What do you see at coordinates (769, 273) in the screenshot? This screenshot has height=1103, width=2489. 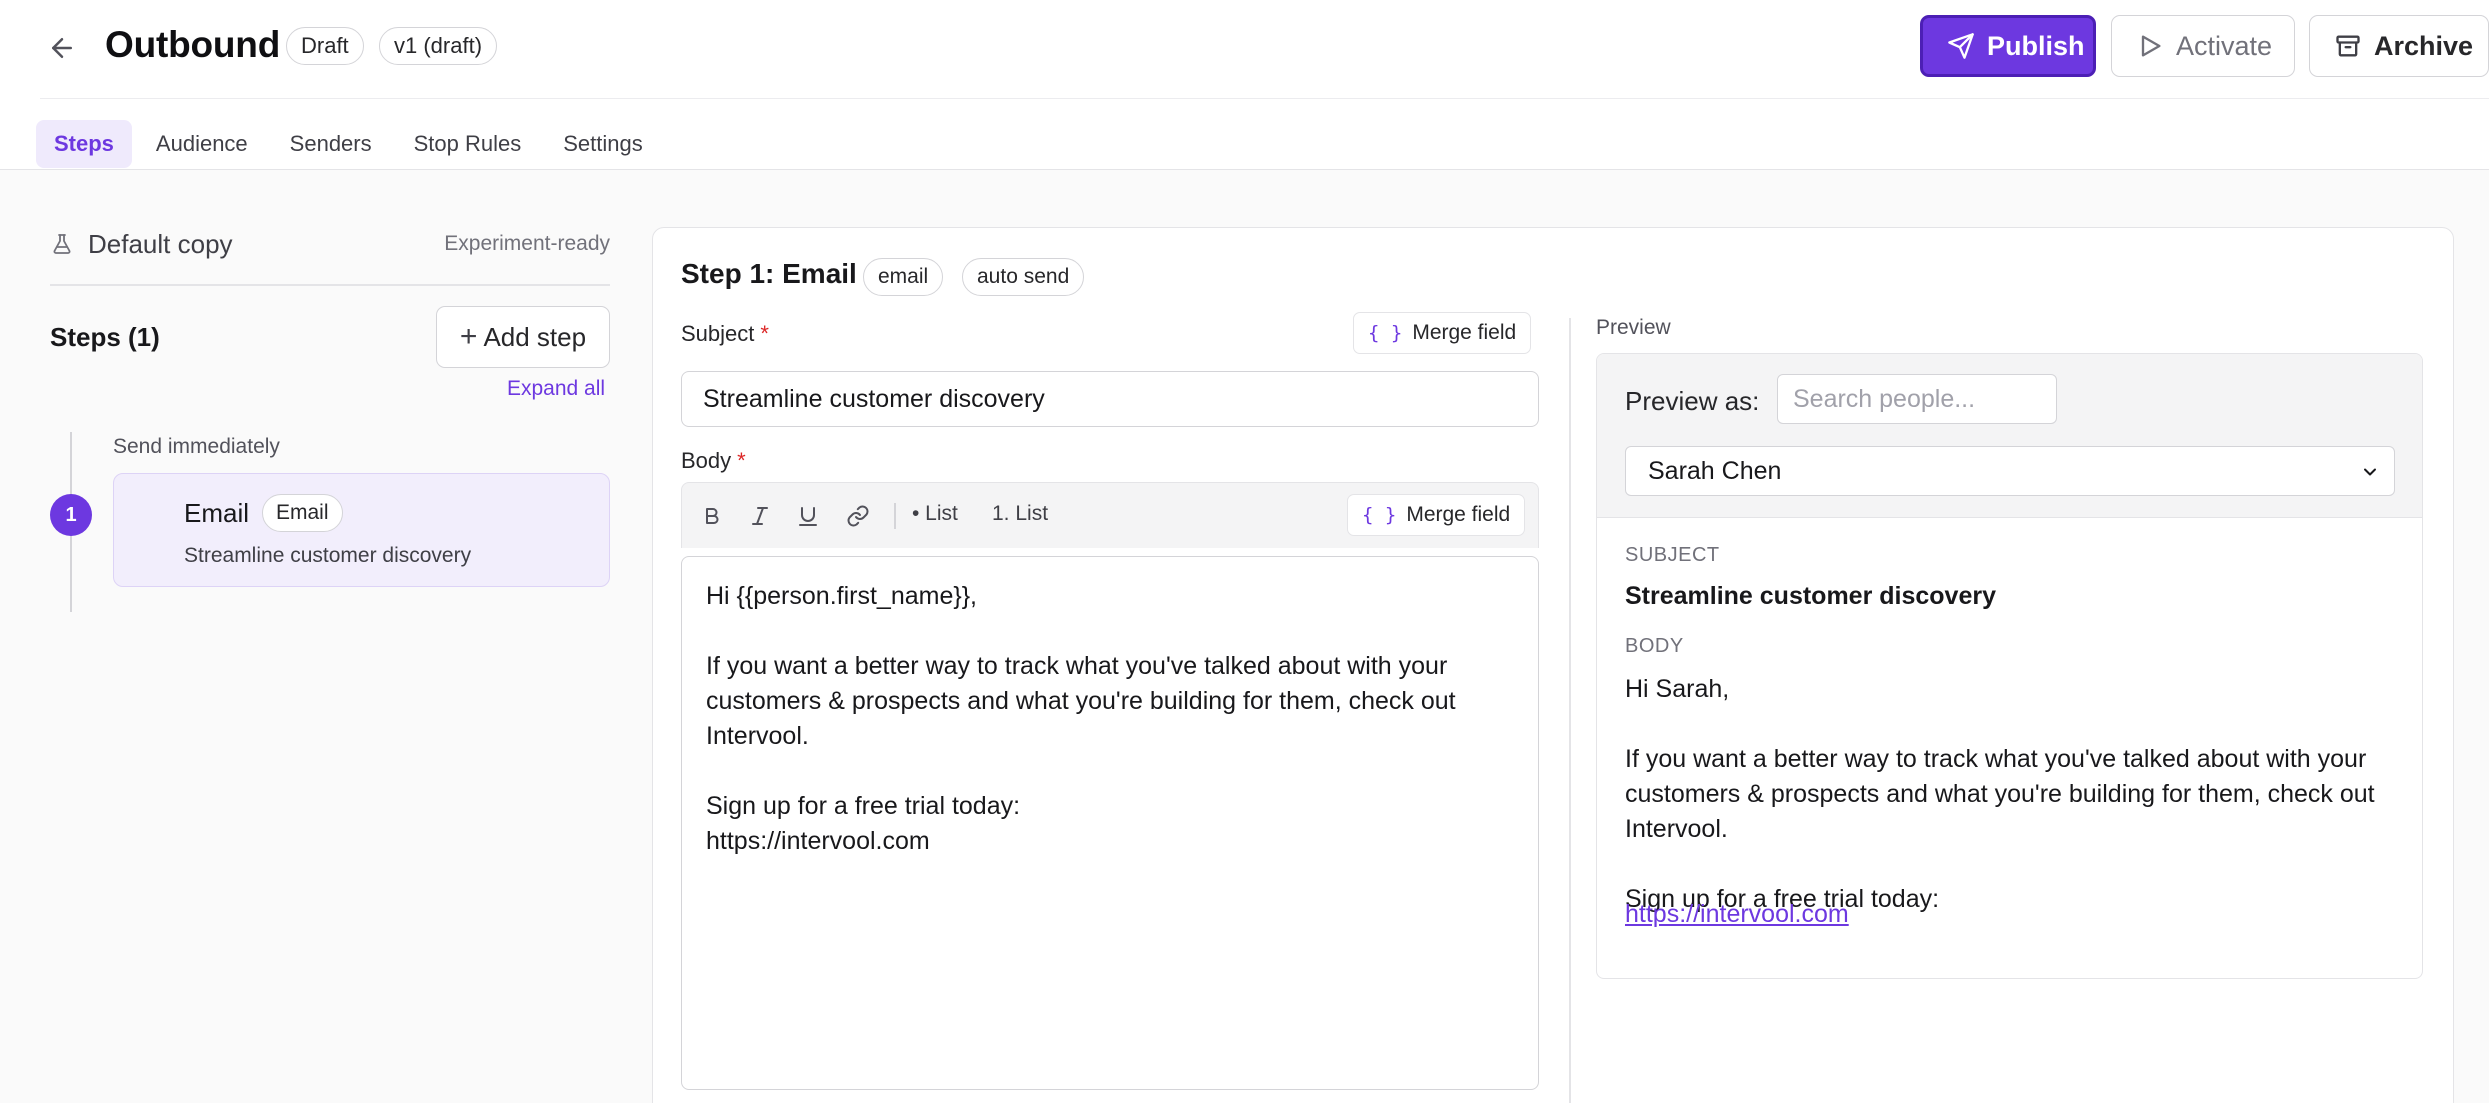 I see `step-heading: Step 1: Email` at bounding box center [769, 273].